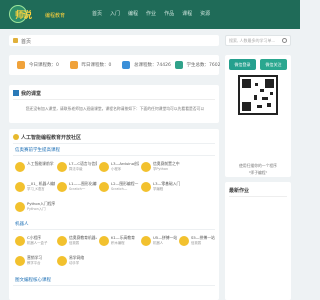 The width and height of the screenshot is (320, 300). I want to click on stat-yesterday: 昨日课程数：0, so click(88, 65).